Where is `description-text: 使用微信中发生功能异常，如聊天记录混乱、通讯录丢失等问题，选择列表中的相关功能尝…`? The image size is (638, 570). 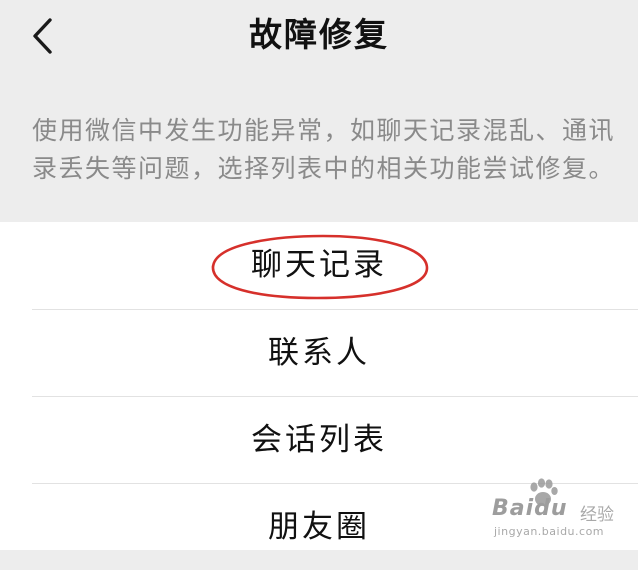 description-text: 使用微信中发生功能异常，如聊天记录混乱、通讯录丢失等问题，选择列表中的相关功能尝… is located at coordinates (324, 149).